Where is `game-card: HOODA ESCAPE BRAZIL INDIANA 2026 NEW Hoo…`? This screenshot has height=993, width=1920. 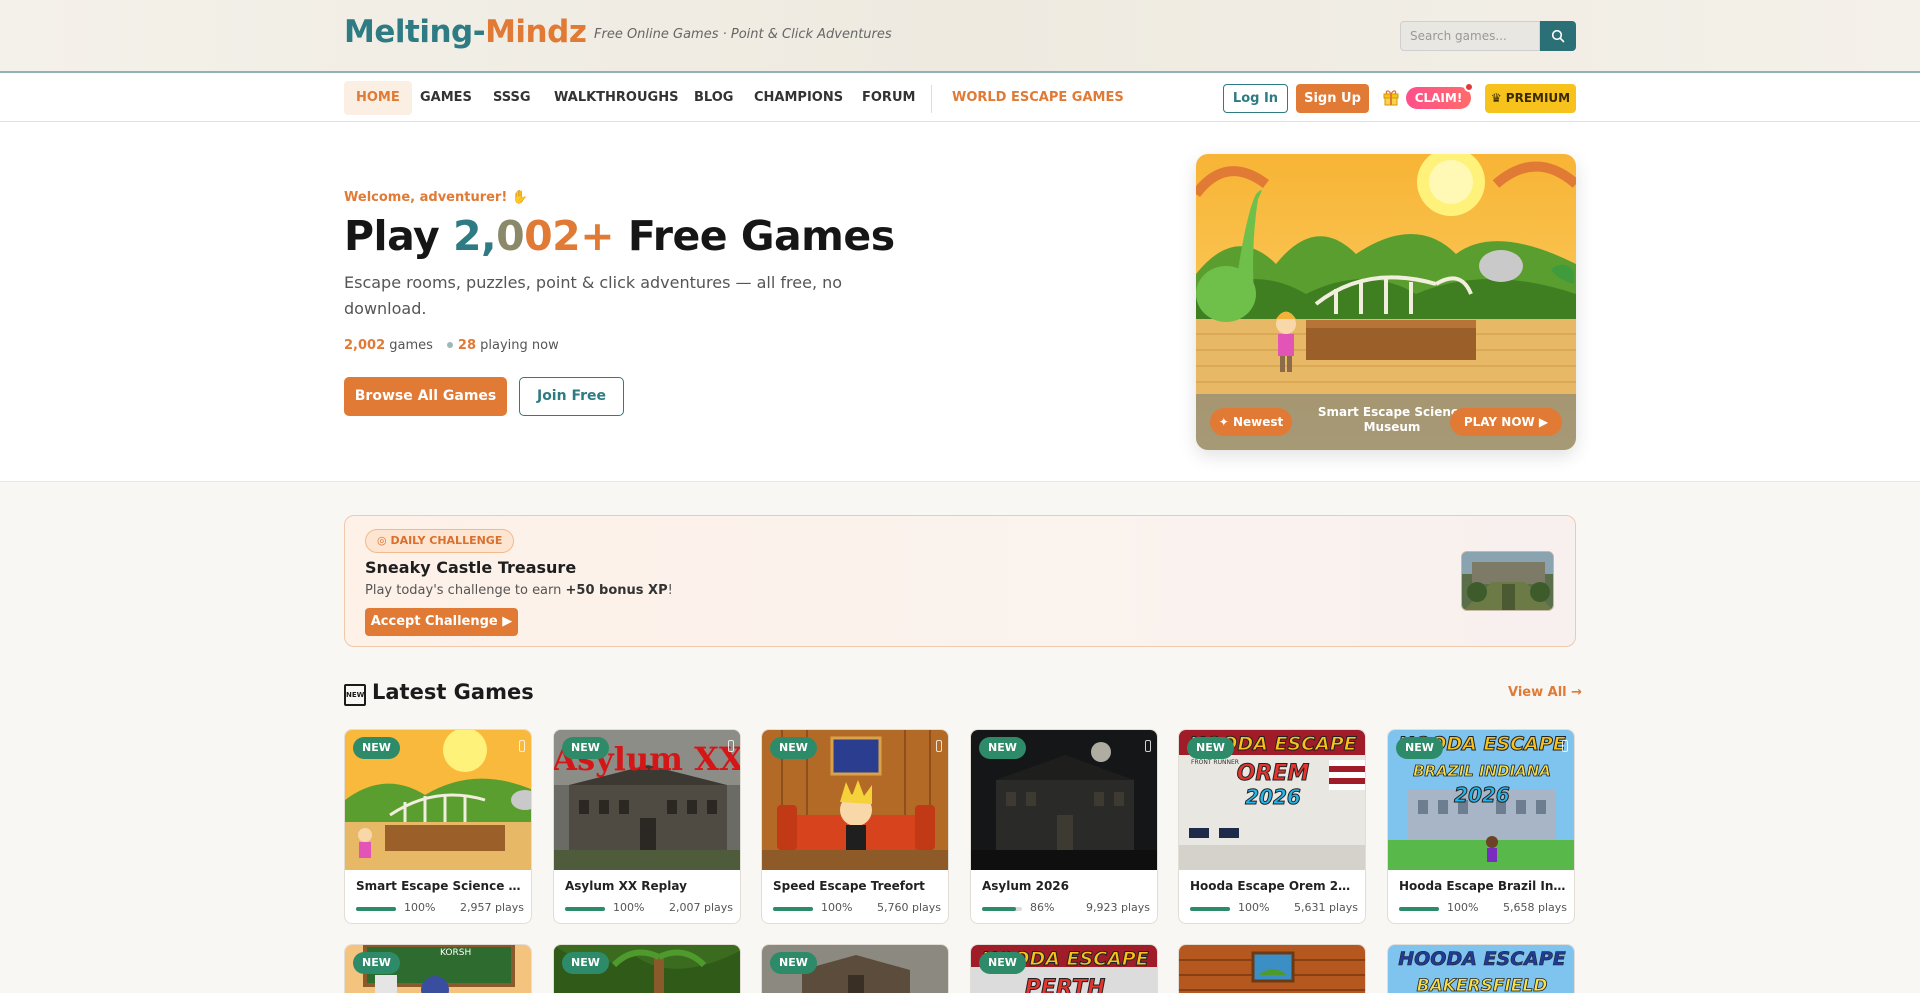
game-card: HOODA ESCAPE BRAZIL INDIANA 2026 NEW Hoo… is located at coordinates (1481, 826).